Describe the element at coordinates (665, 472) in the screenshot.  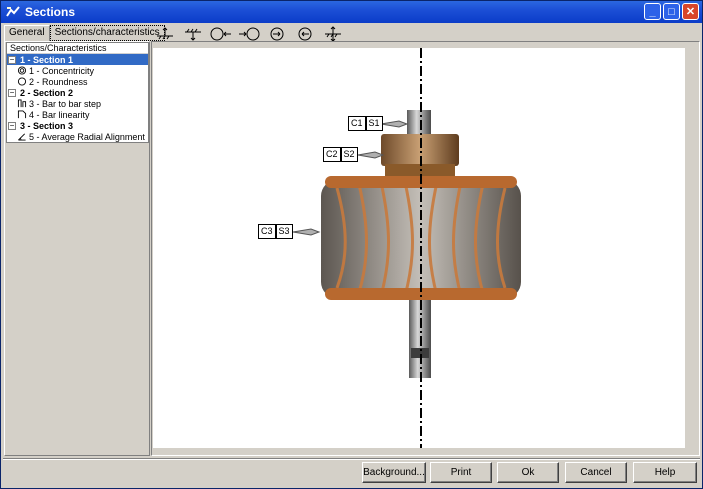
I see `help-button: Help` at that location.